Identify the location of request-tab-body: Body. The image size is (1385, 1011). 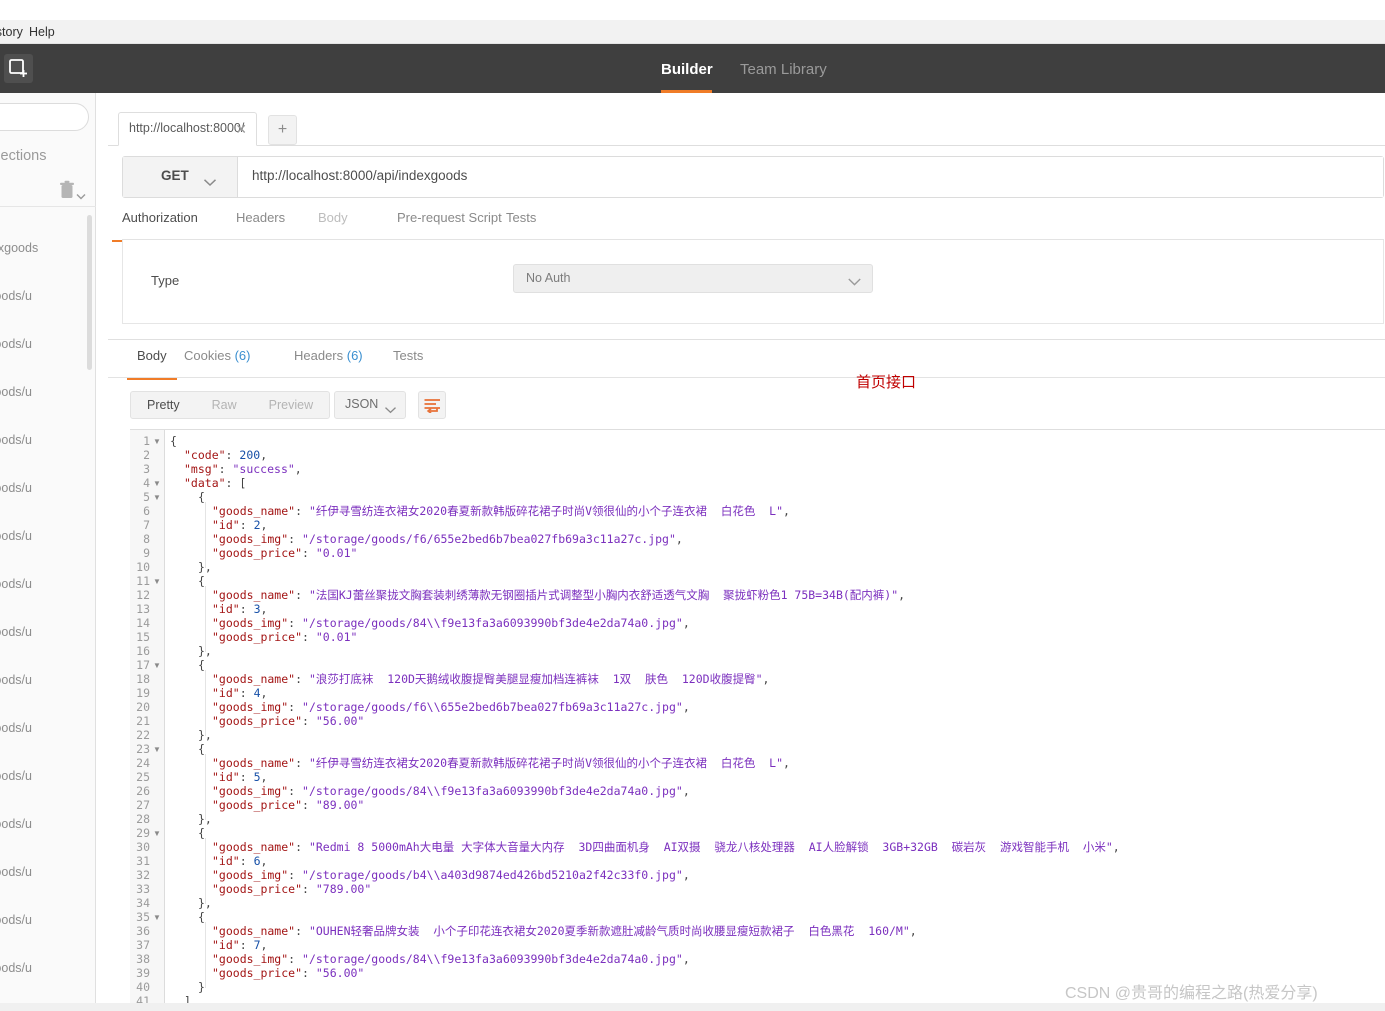
(333, 225).